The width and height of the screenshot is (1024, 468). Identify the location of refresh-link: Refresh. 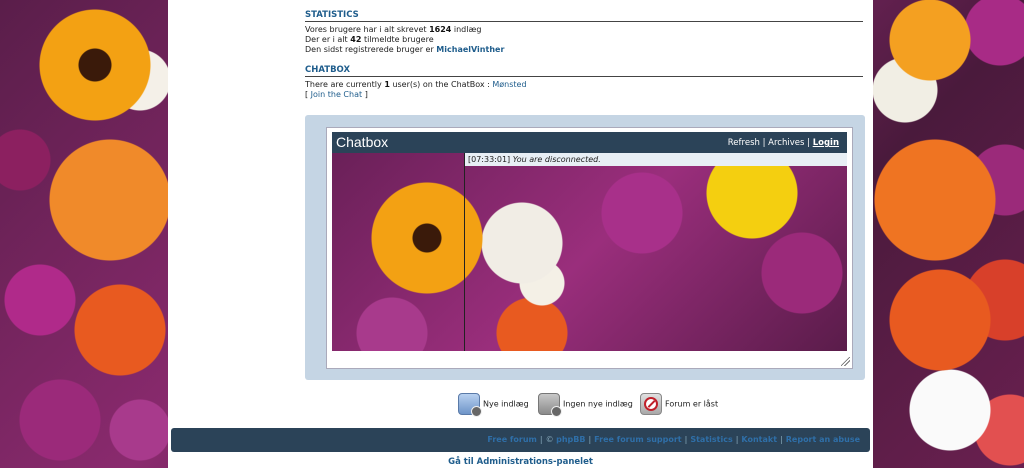
(744, 143).